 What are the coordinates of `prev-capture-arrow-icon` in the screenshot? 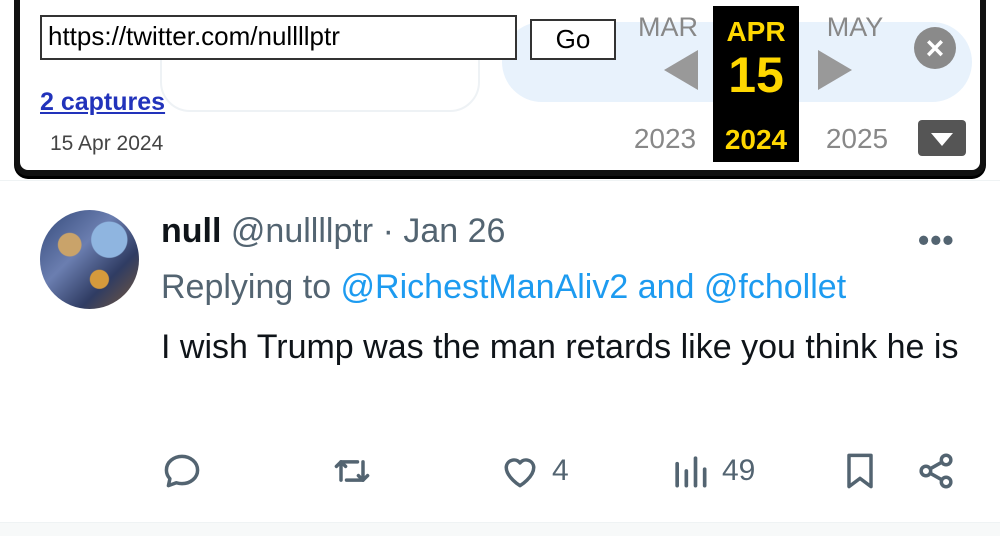 It's located at (681, 70).